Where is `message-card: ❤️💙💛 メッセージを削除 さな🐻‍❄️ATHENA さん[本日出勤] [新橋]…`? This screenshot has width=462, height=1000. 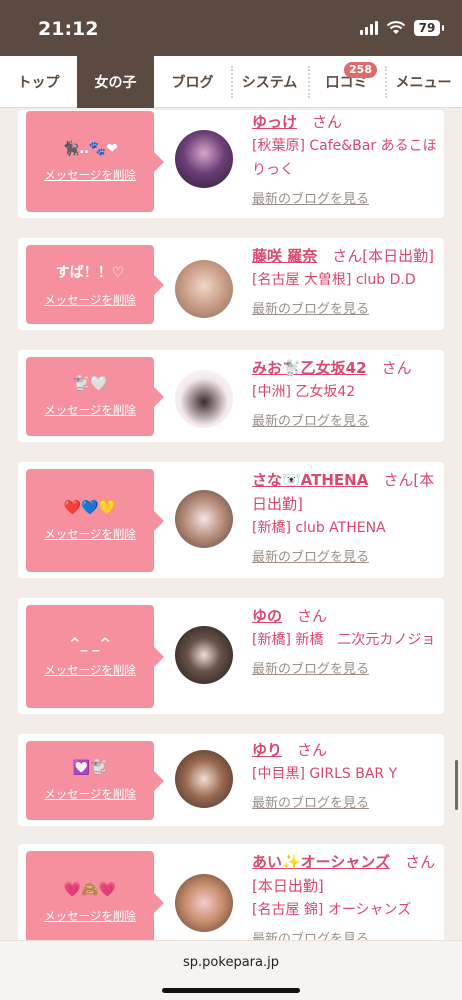
message-card: ❤️💙💛 メッセージを削除 さな🐻‍❄️ATHENA さん[本日出勤] [新橋]… is located at coordinates (231, 520).